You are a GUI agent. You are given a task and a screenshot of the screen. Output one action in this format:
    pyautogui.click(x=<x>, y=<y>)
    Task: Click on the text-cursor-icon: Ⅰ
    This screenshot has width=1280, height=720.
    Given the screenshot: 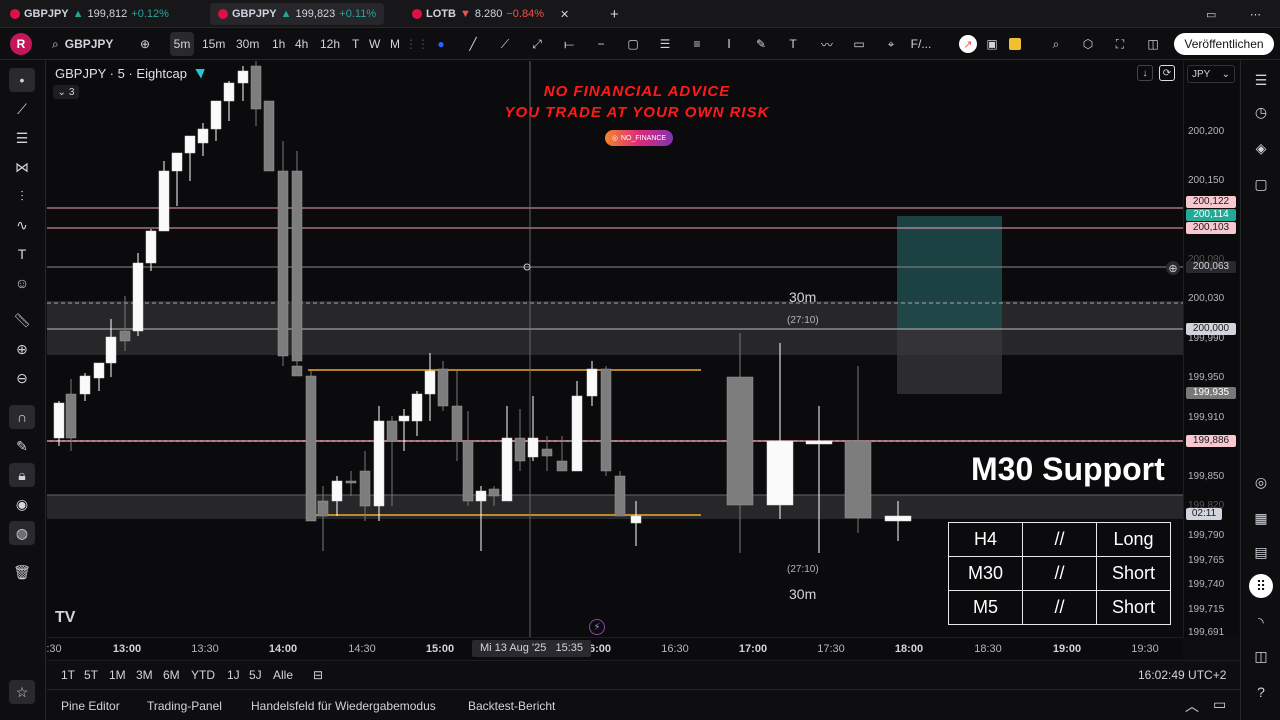 What is the action you would take?
    pyautogui.click(x=729, y=44)
    